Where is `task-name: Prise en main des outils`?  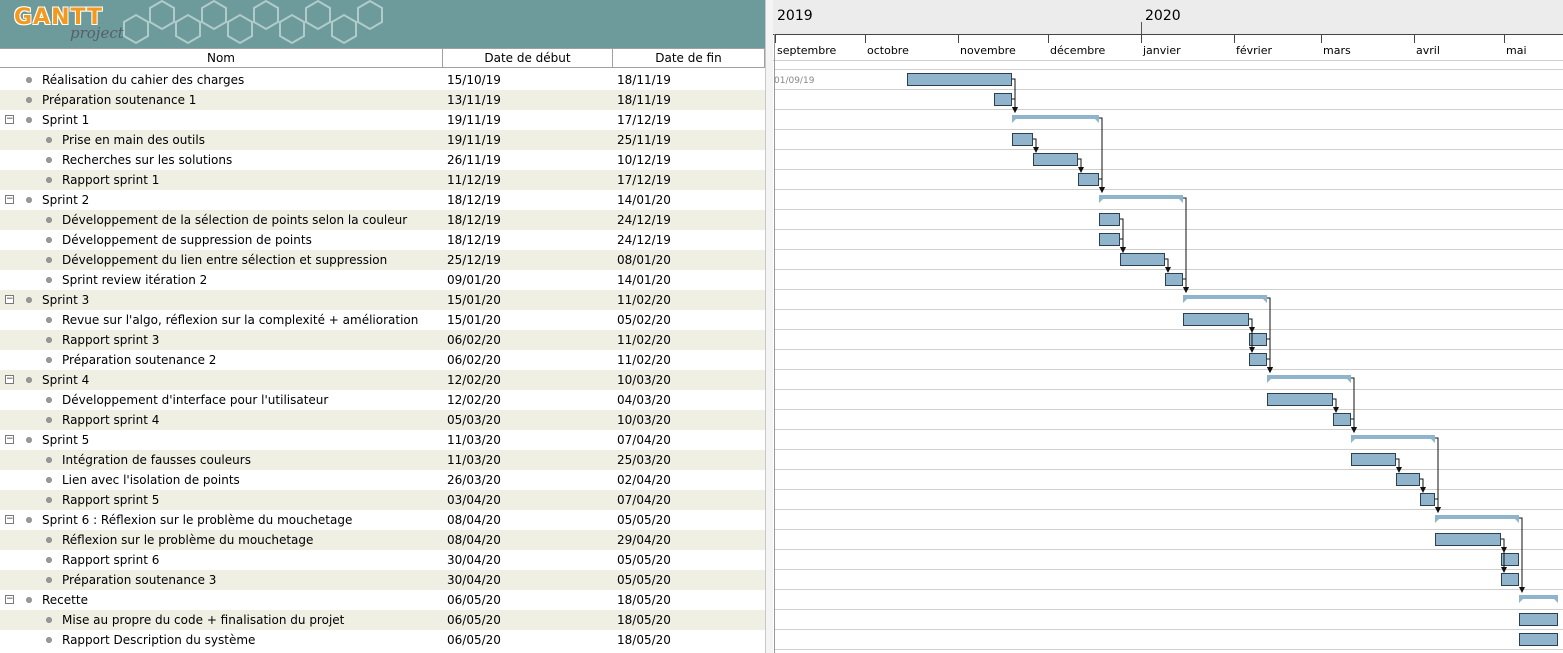
task-name: Prise en main des outils is located at coordinates (133, 140).